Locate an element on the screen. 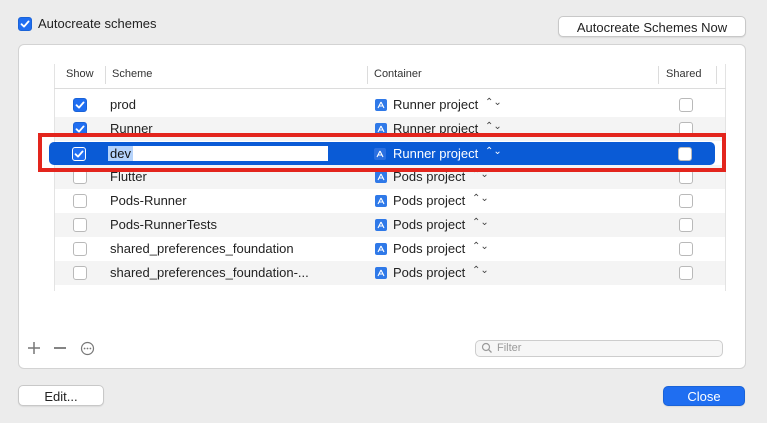 This screenshot has width=767, height=423. column-header-show: Show is located at coordinates (80, 74).